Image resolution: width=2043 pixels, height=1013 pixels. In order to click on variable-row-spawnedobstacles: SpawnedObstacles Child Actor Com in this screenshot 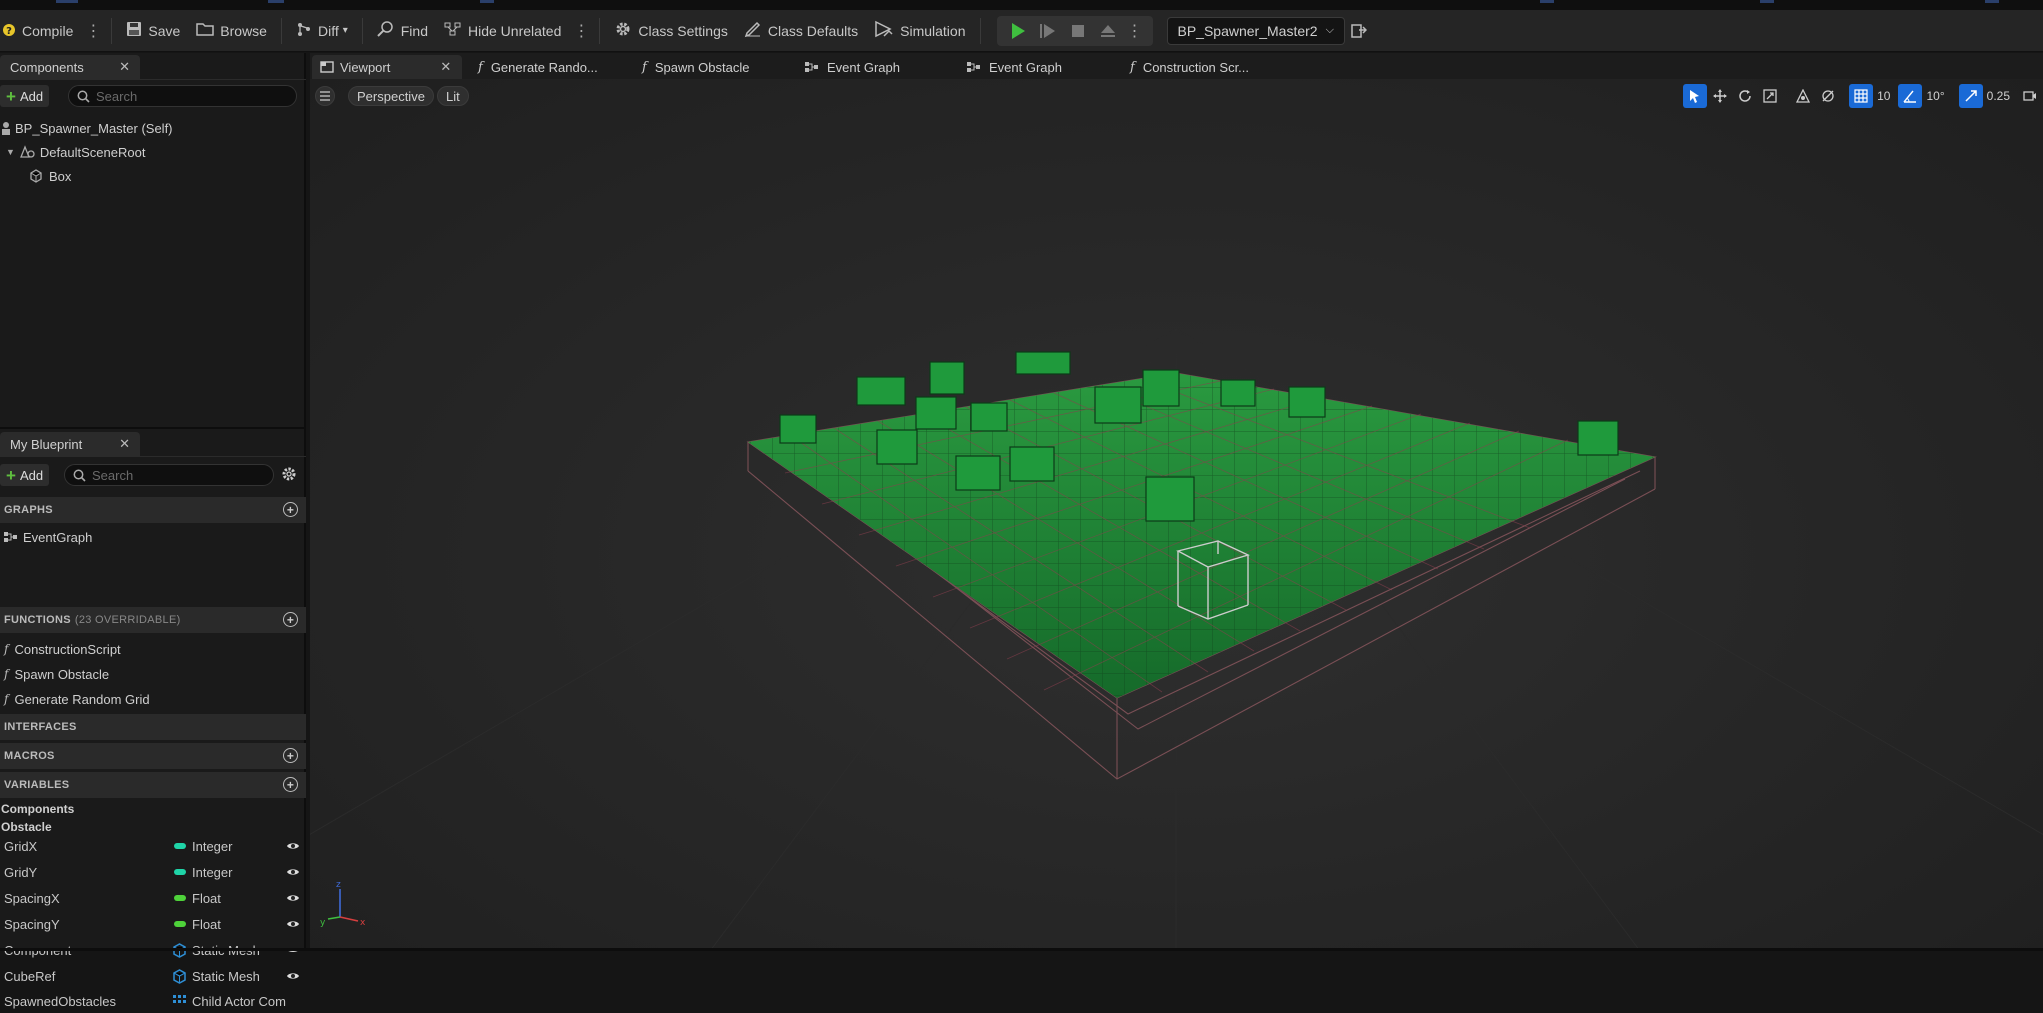, I will do `click(153, 1001)`.